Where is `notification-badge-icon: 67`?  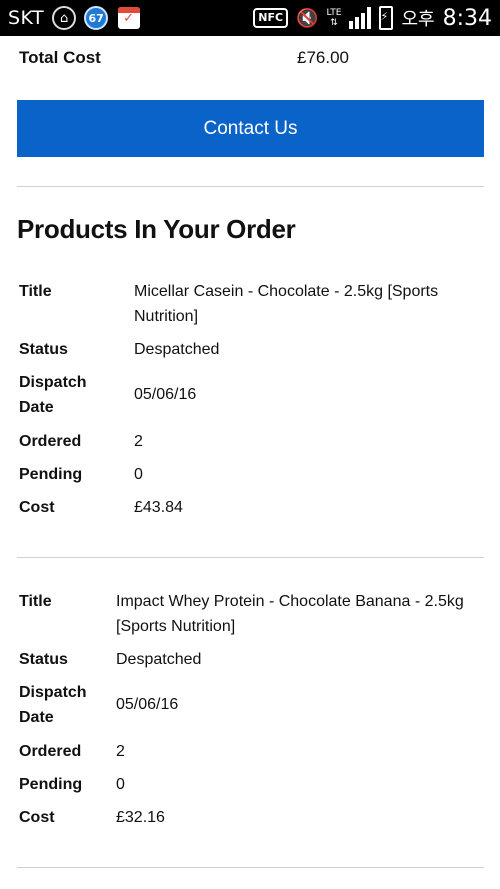 notification-badge-icon: 67 is located at coordinates (96, 18).